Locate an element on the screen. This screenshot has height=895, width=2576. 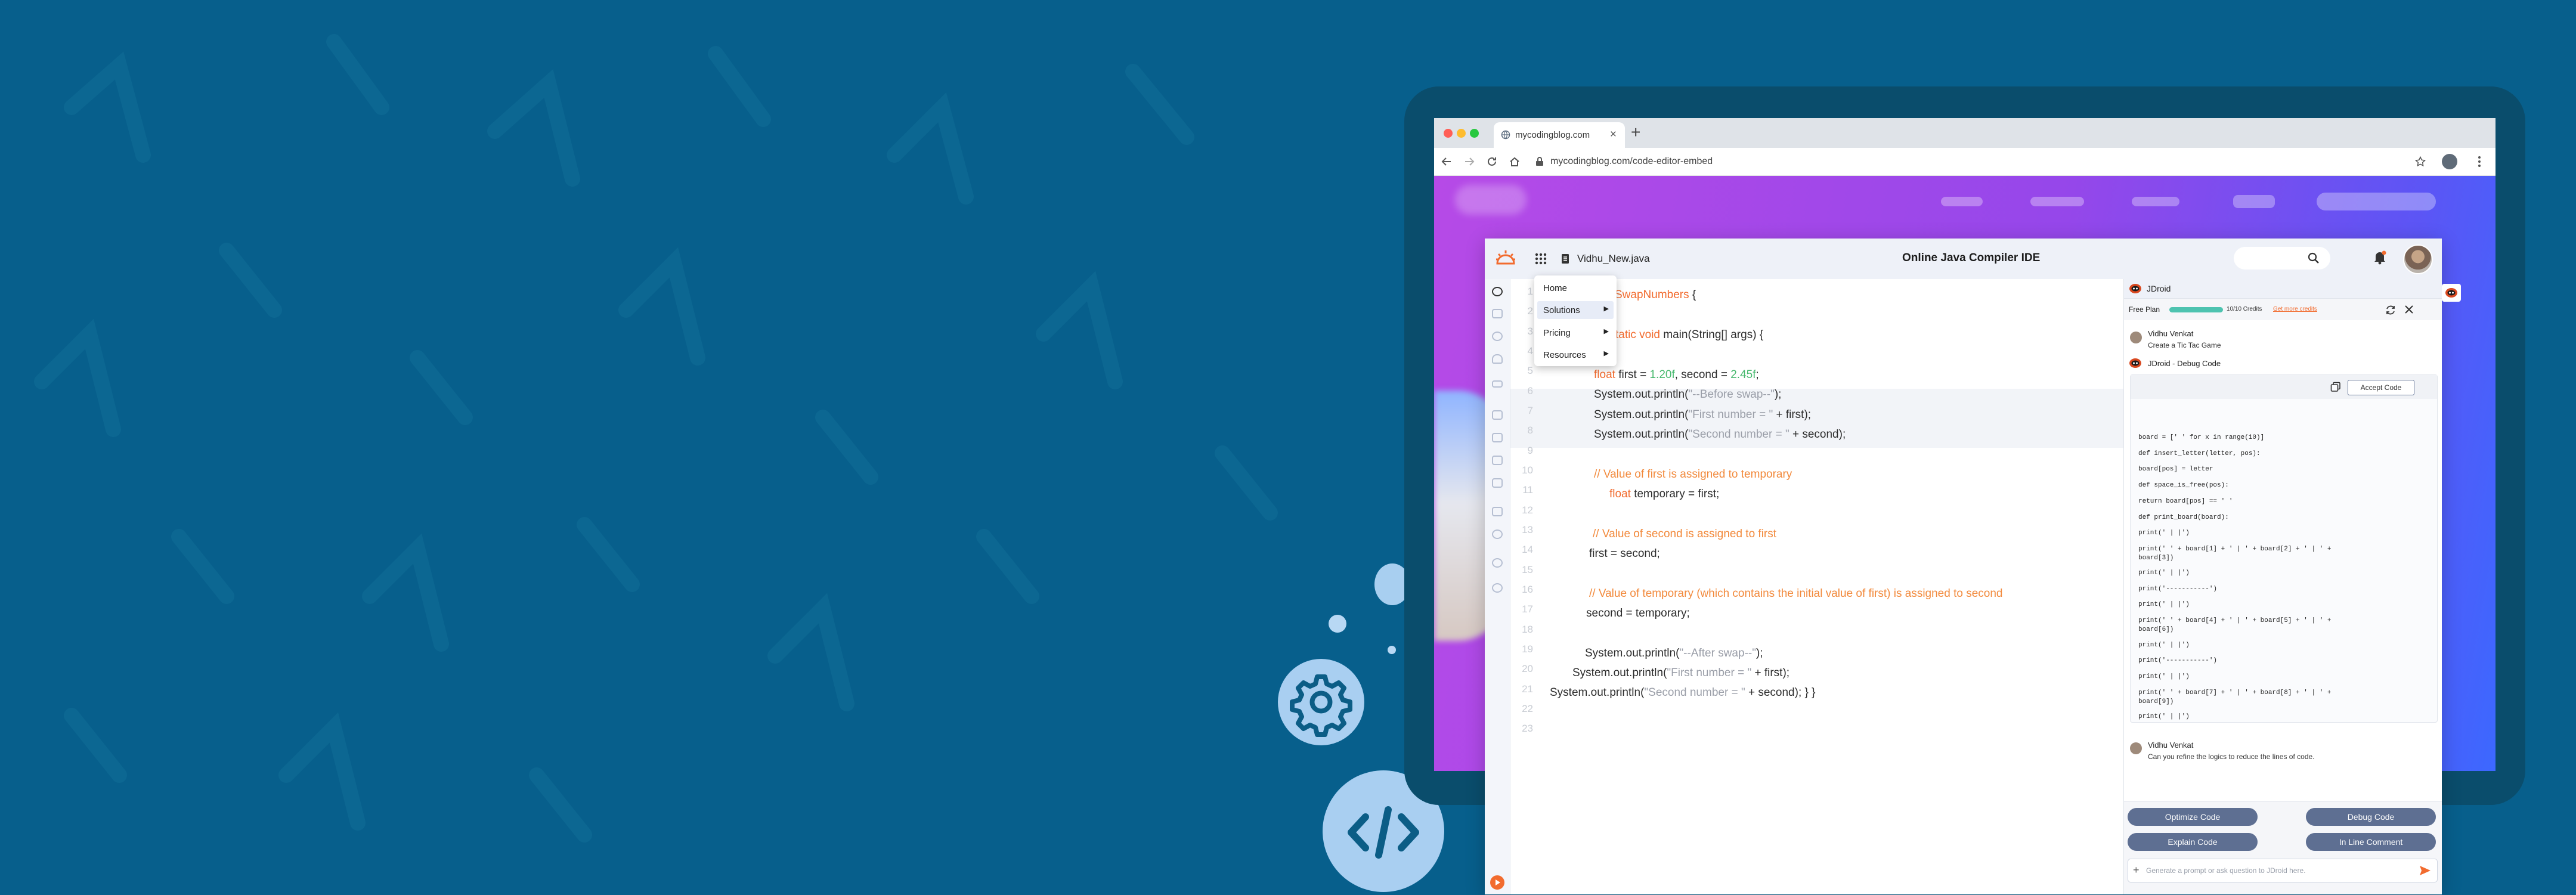
folder-icon is located at coordinates (1497, 314).